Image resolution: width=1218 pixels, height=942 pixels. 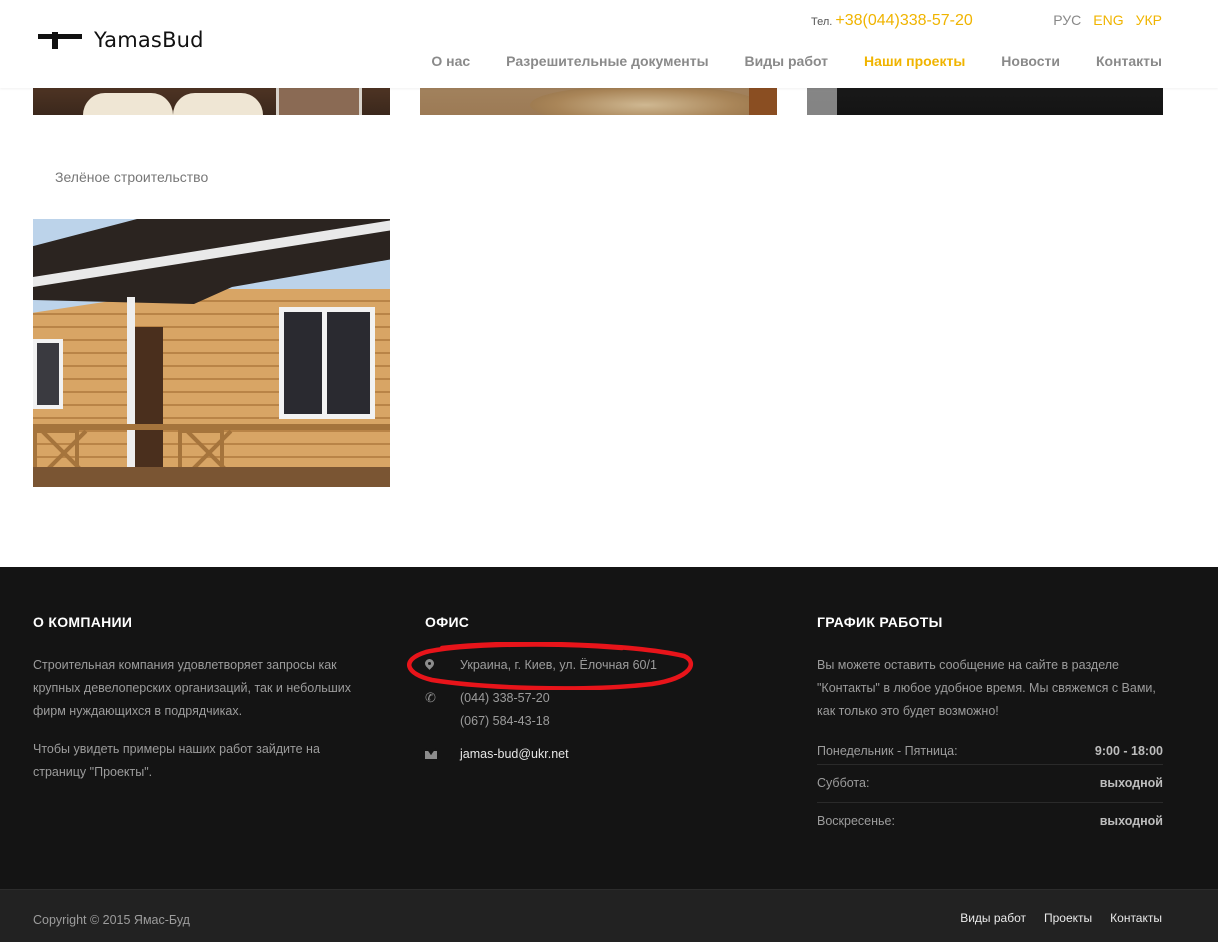 I want to click on office-email-link: jamas-bud@ukr.net, so click(x=514, y=754).